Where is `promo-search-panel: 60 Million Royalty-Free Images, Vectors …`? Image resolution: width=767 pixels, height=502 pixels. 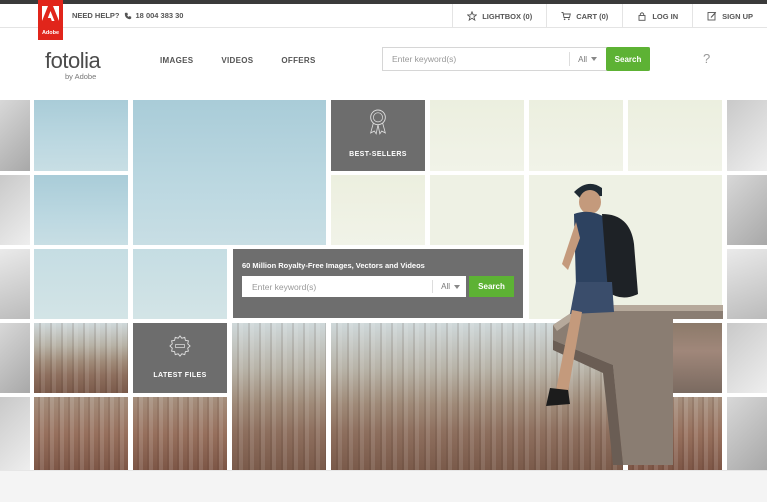 promo-search-panel: 60 Million Royalty-Free Images, Vectors … is located at coordinates (378, 283).